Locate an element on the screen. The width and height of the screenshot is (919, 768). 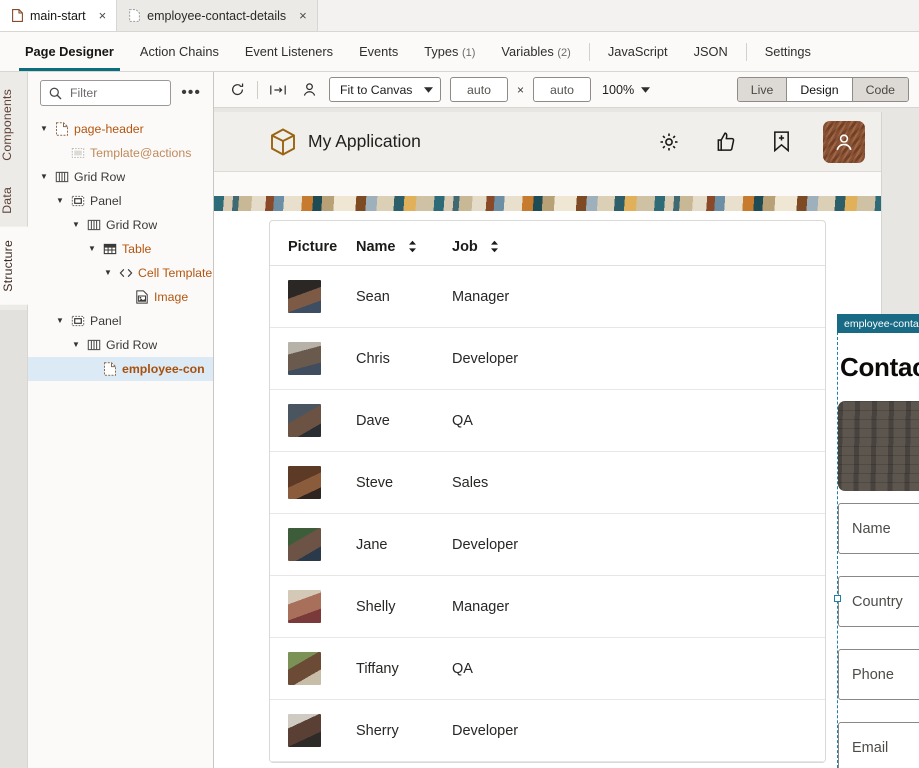
tab-label: Page Designer is located at coordinates (69, 51).